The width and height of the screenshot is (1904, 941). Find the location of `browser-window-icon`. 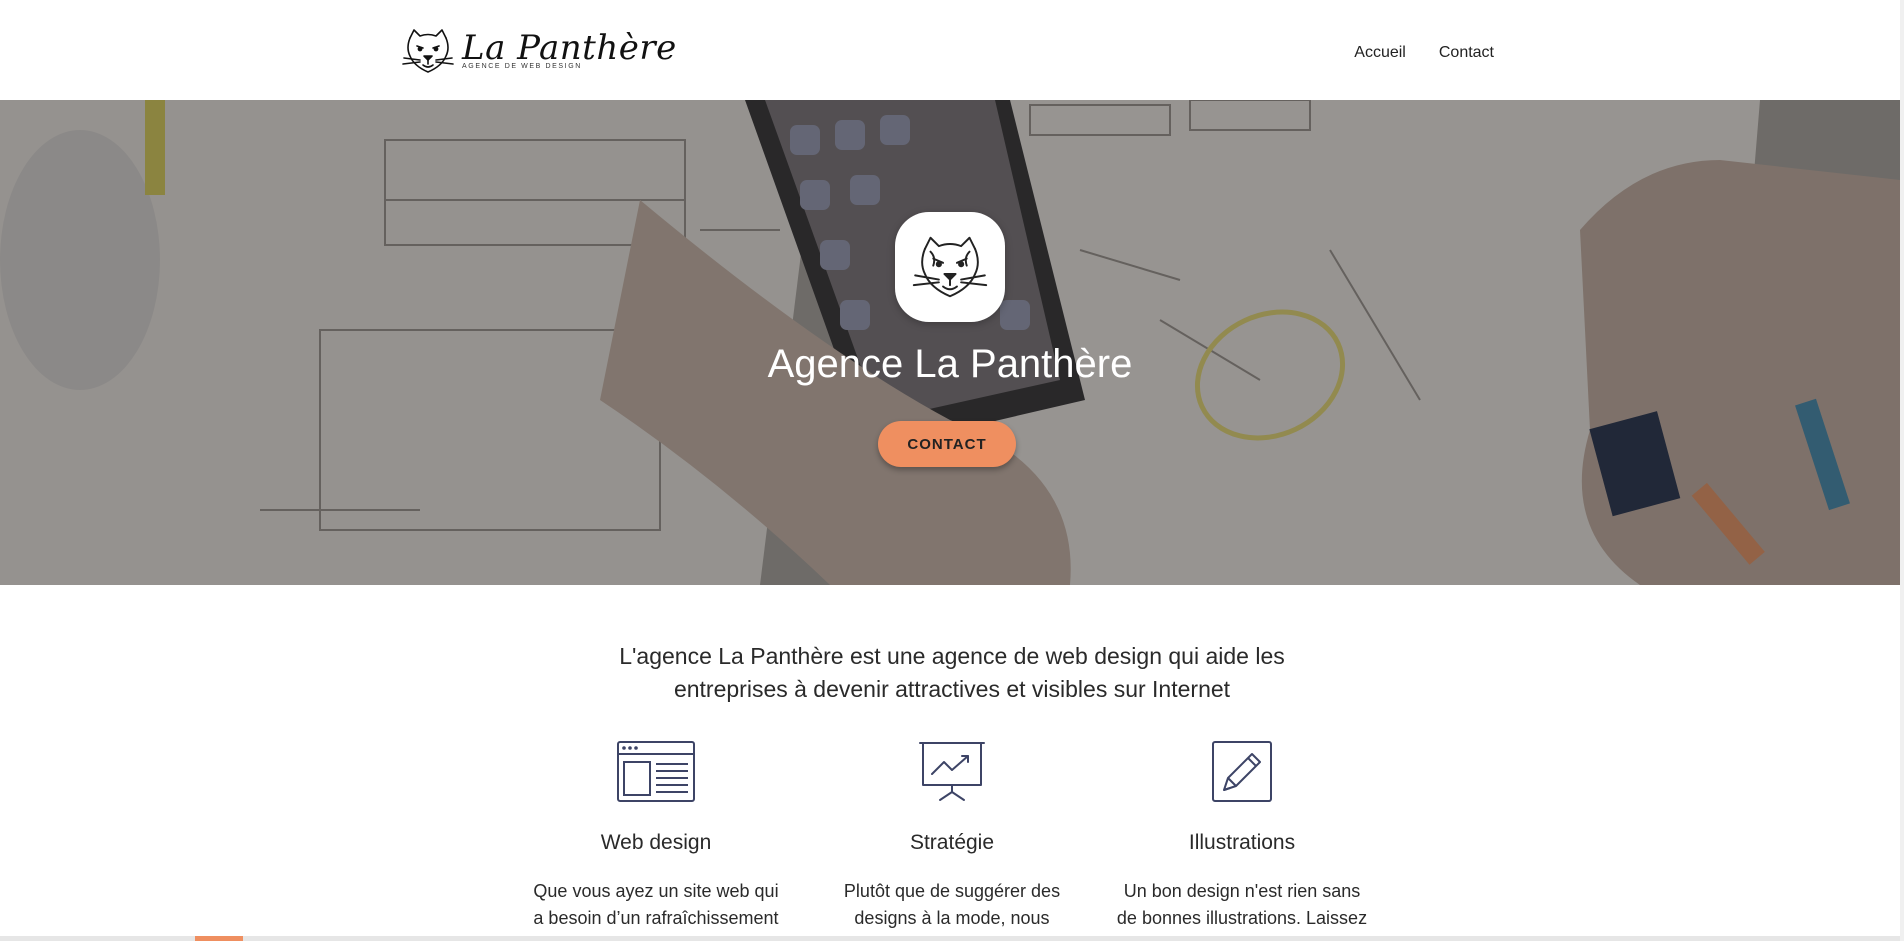

browser-window-icon is located at coordinates (656, 771).